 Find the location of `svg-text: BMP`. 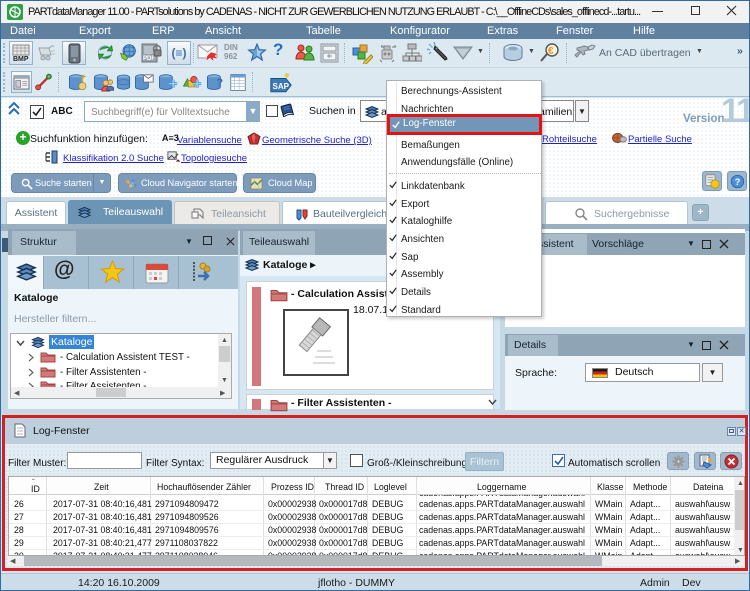

svg-text: BMP is located at coordinates (21, 59).